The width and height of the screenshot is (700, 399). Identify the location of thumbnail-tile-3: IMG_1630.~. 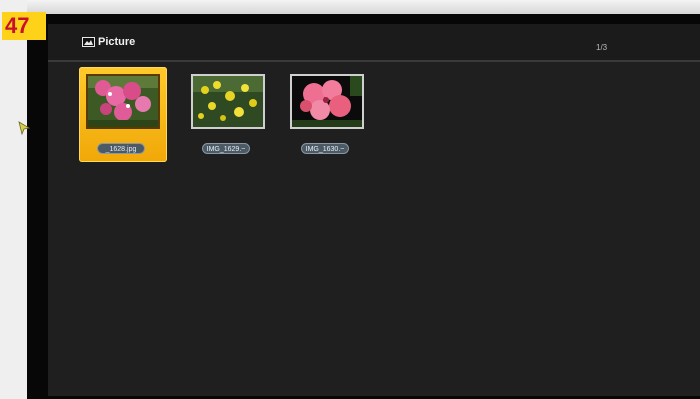
(327, 114).